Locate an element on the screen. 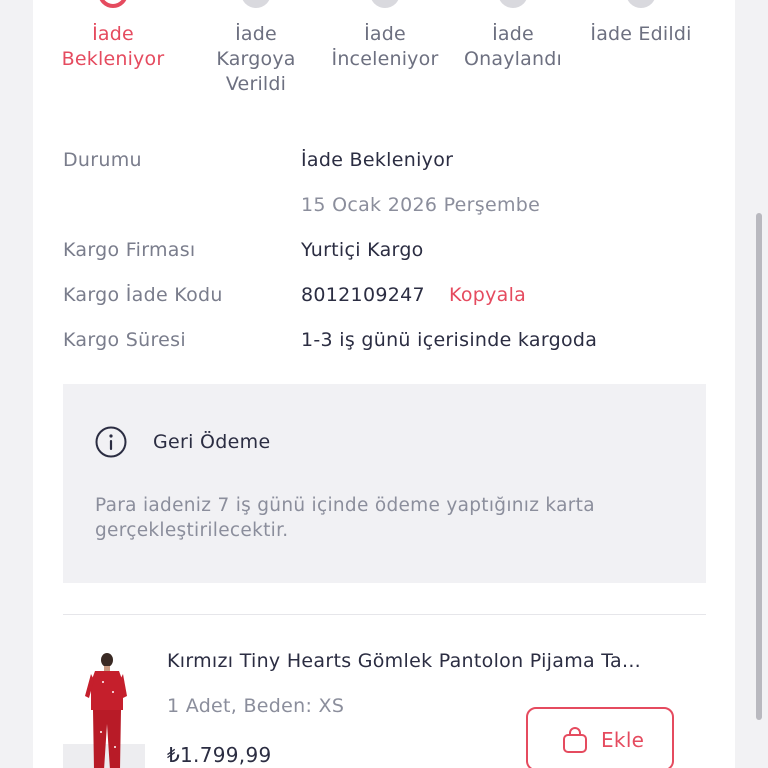  status-date-row: 15 Ocak 2026 Perşembe is located at coordinates (383, 210).